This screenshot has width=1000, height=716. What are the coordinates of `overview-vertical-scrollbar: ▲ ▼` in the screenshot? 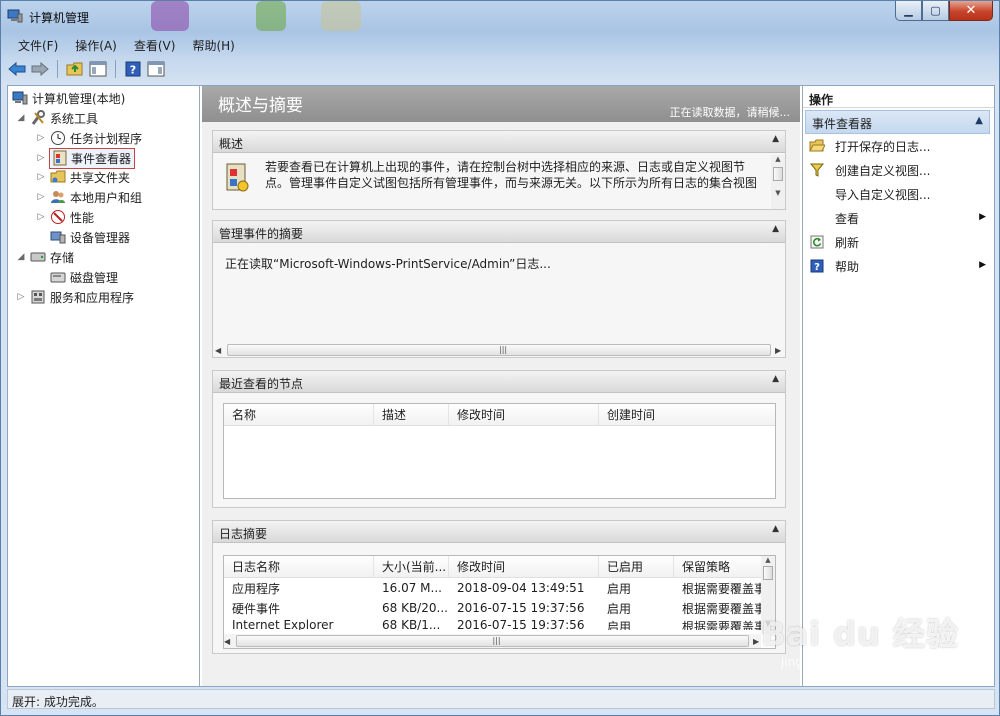 It's located at (778, 182).